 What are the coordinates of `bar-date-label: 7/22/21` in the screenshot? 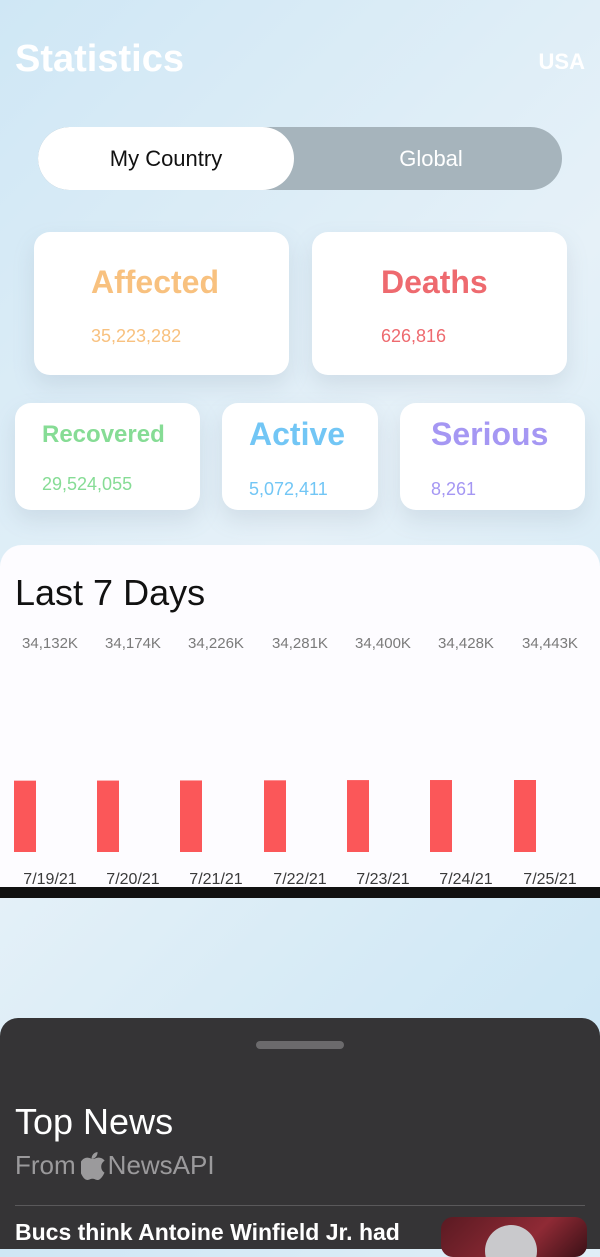 It's located at (299, 879).